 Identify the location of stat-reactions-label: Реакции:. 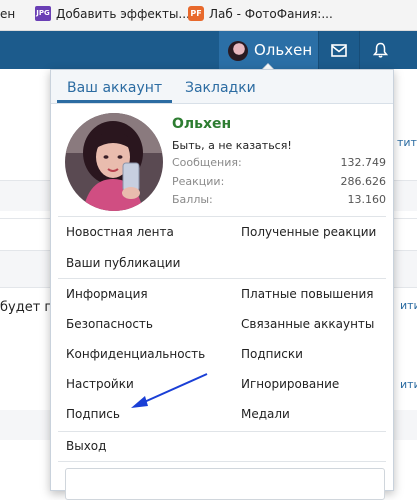
(198, 181).